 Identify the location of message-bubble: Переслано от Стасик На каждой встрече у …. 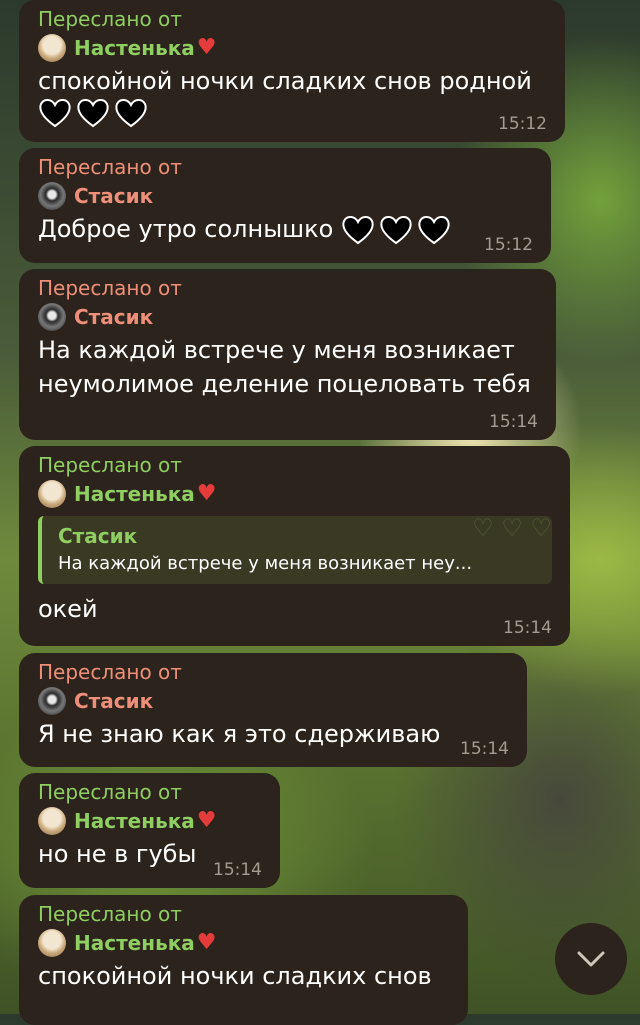
(287, 354).